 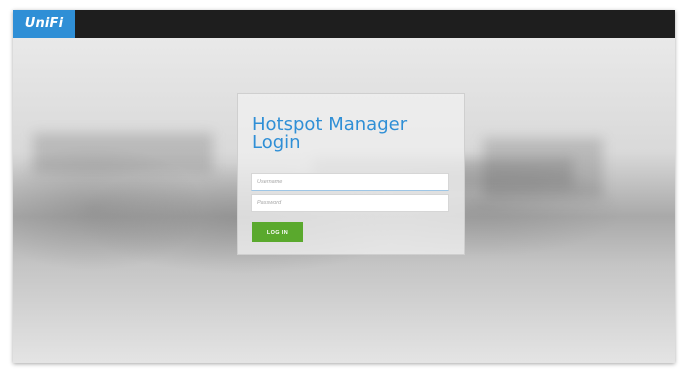 What do you see at coordinates (277, 232) in the screenshot?
I see `log-in-button: LOG IN` at bounding box center [277, 232].